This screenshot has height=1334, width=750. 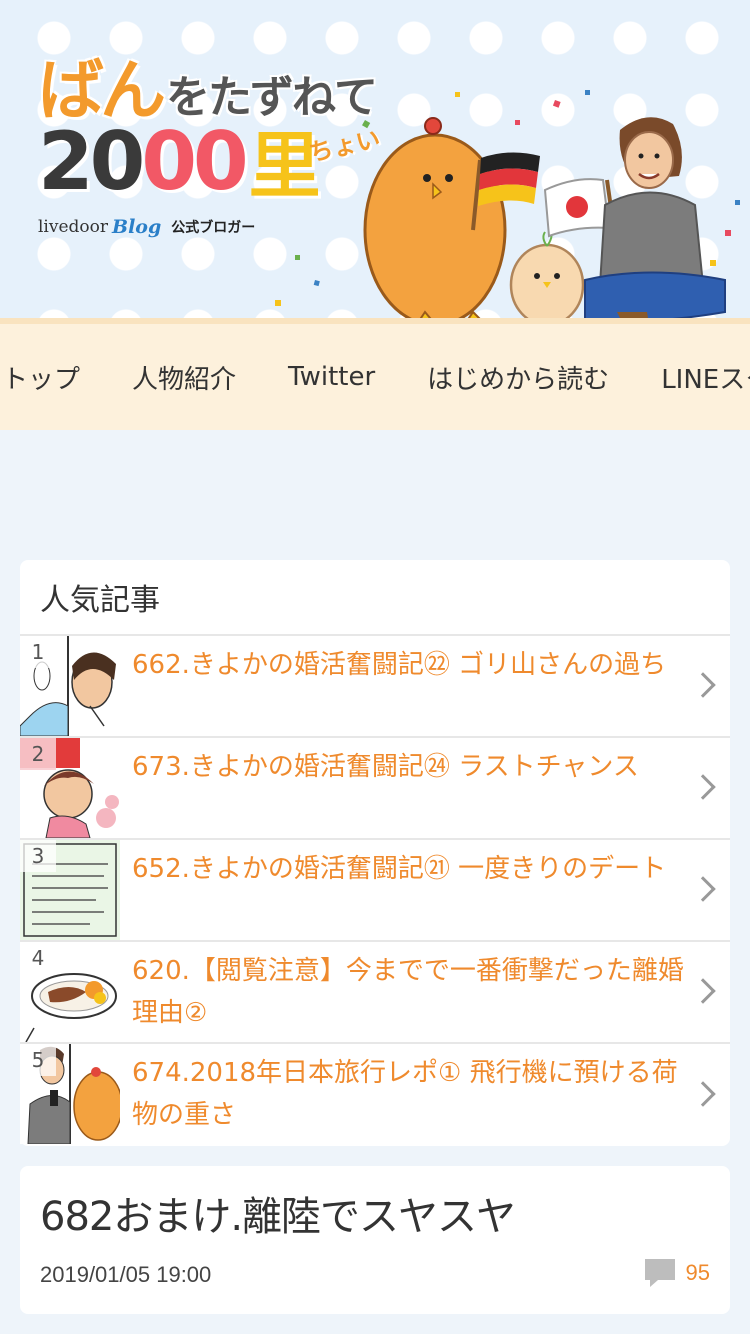 I want to click on logo-00-text: 00, so click(x=194, y=161).